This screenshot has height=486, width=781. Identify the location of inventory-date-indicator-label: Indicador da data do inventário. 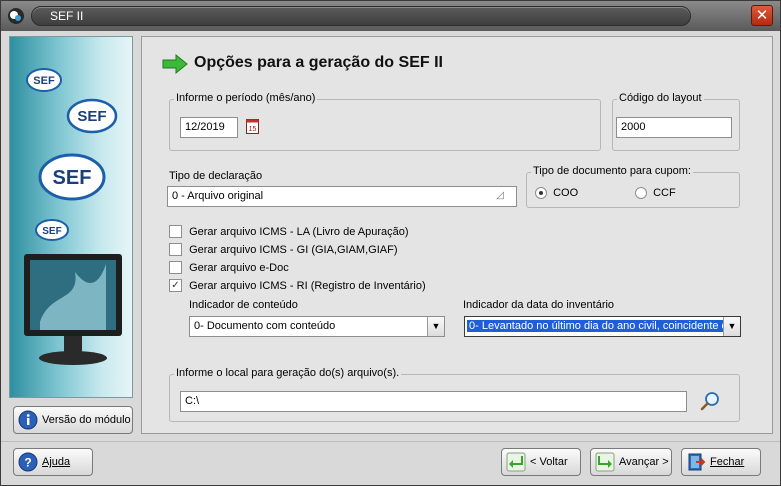
(539, 305).